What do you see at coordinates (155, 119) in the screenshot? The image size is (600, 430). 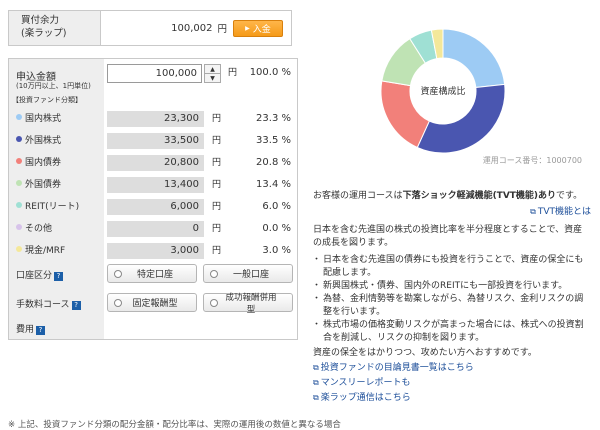 I see `fund-amount-domestic-stock: 23,300` at bounding box center [155, 119].